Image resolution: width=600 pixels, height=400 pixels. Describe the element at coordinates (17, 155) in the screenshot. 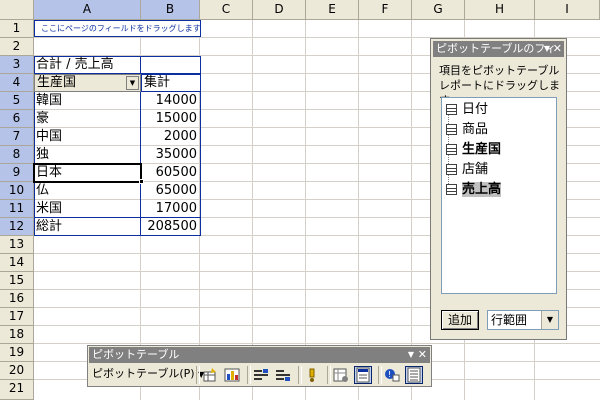

I see `row-header-8: 8` at that location.